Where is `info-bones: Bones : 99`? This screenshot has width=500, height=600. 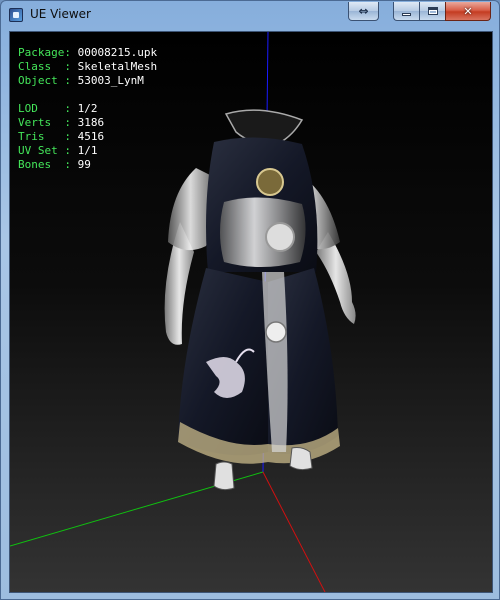 info-bones: Bones : 99 is located at coordinates (54, 164).